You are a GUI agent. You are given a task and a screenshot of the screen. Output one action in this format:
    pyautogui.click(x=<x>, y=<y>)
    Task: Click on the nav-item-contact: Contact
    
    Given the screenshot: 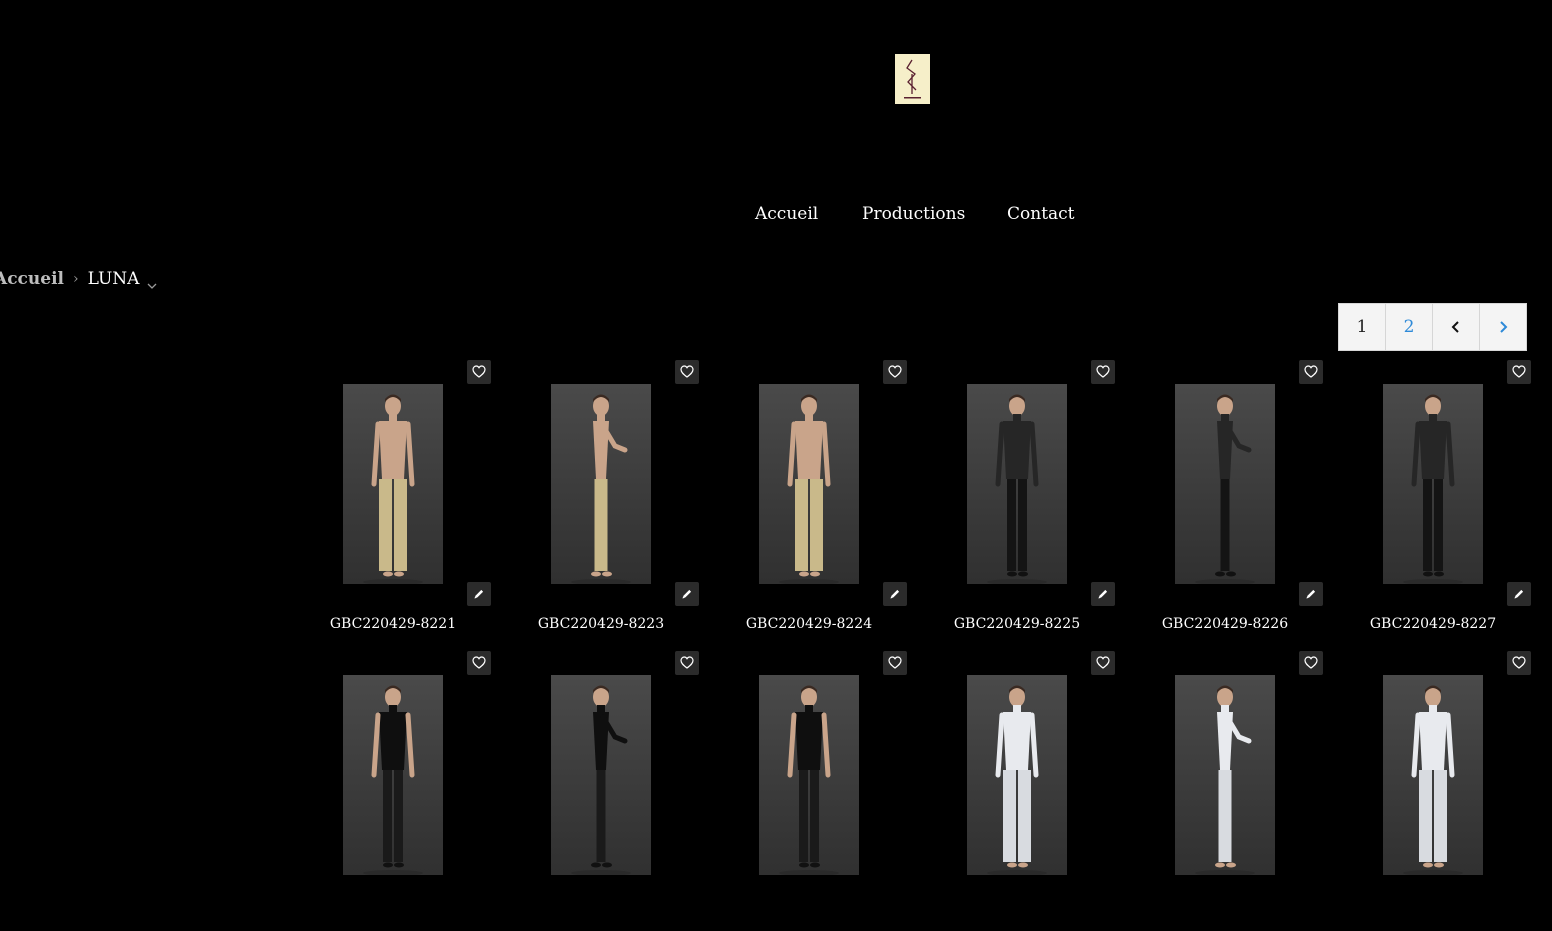 What is the action you would take?
    pyautogui.click(x=1041, y=214)
    